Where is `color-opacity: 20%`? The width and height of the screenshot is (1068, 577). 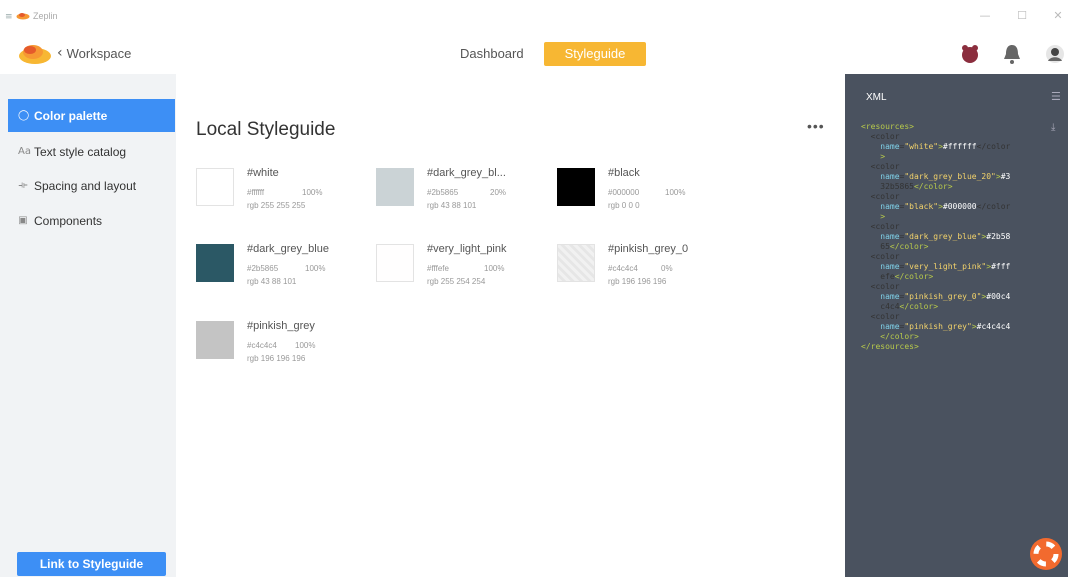
color-opacity: 20% is located at coordinates (498, 192).